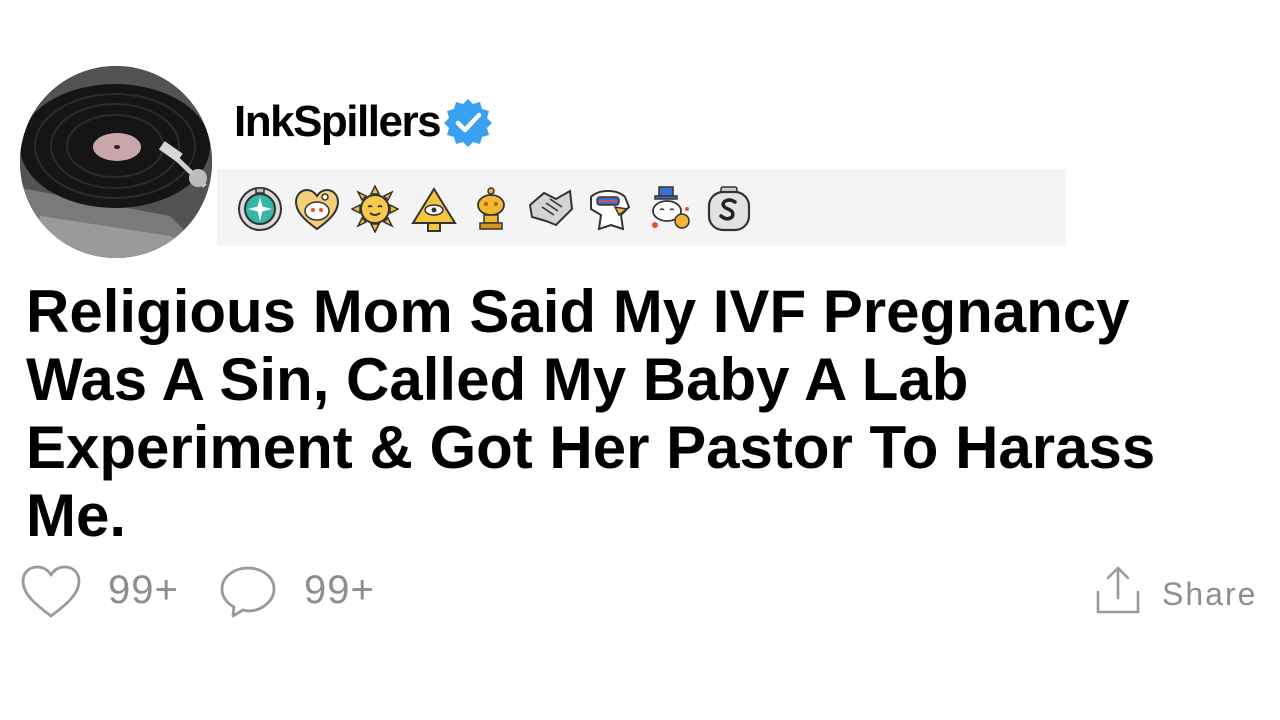  What do you see at coordinates (641, 207) in the screenshot?
I see `awards-bar` at bounding box center [641, 207].